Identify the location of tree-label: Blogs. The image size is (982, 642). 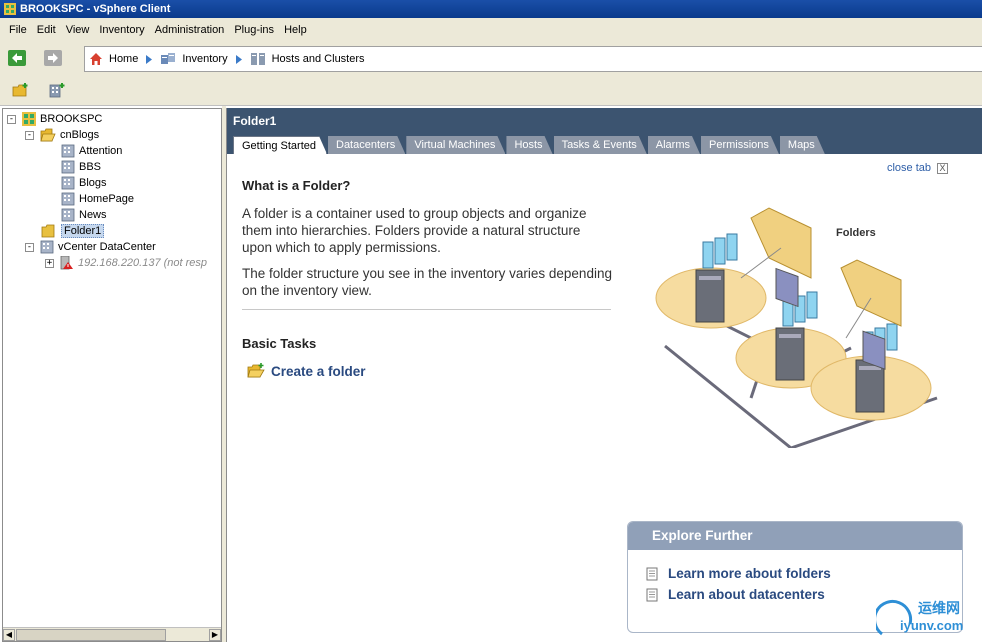
(93, 183).